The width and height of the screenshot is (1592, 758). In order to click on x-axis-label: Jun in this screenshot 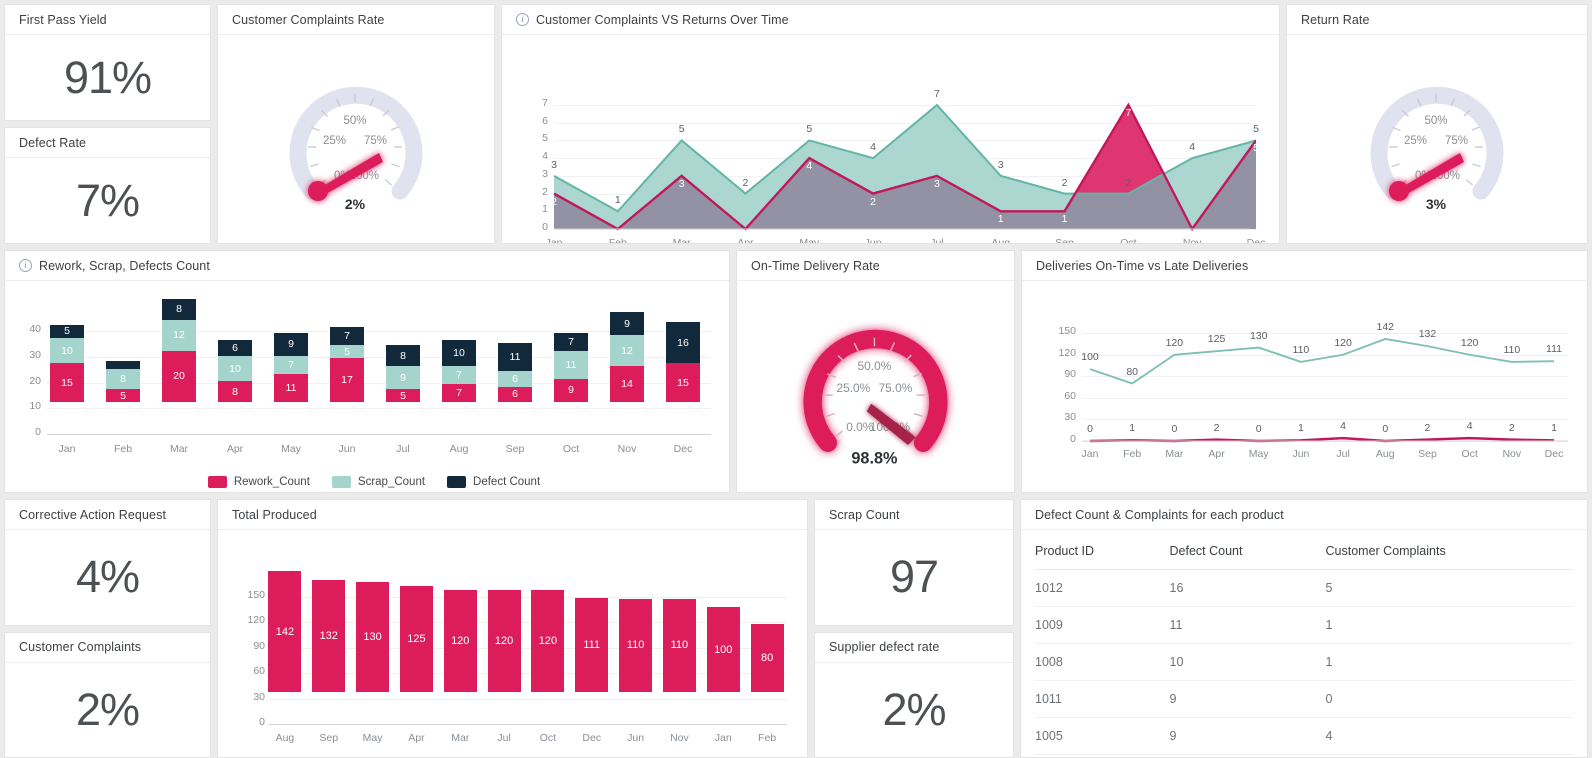, I will do `click(636, 738)`.